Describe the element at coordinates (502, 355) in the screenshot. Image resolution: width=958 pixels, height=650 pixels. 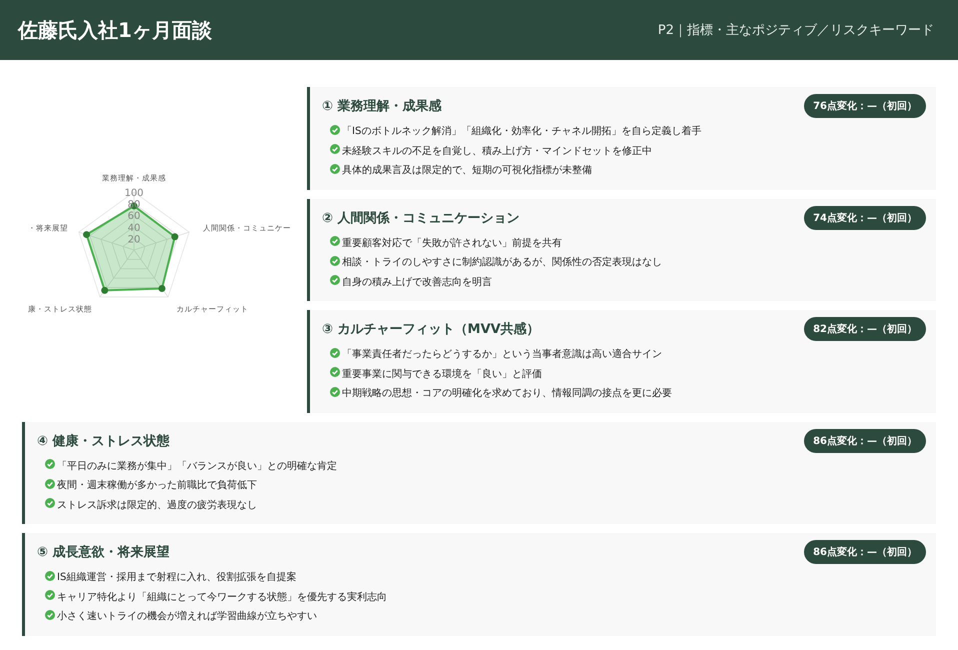
I see `point-text: 「事業責任者だったらどうするか」という当事者意識は高い適合サイン` at that location.